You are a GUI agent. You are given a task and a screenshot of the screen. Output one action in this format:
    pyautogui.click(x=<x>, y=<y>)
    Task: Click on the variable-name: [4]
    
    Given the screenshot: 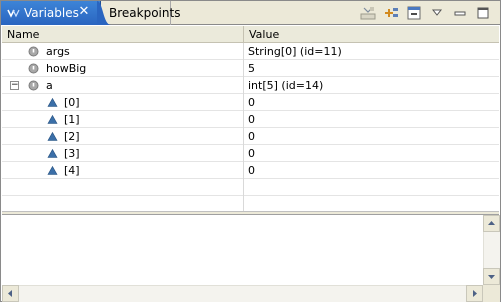 What is the action you would take?
    pyautogui.click(x=72, y=170)
    